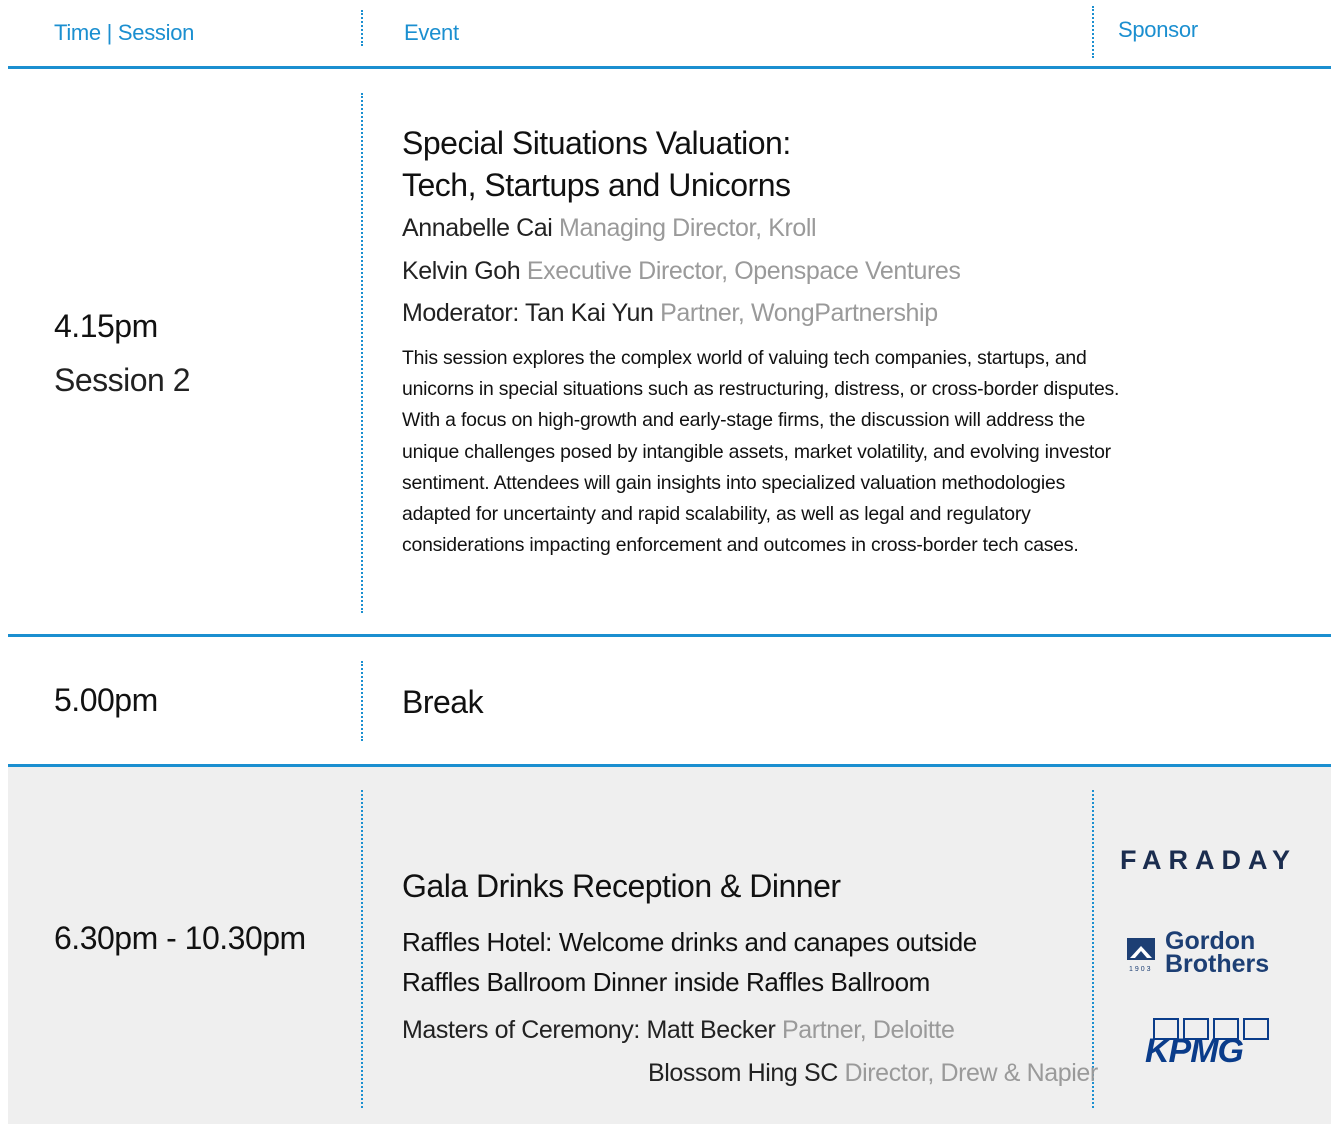 The image size is (1333, 1124). I want to click on brothers-line: Brothers, so click(1217, 964).